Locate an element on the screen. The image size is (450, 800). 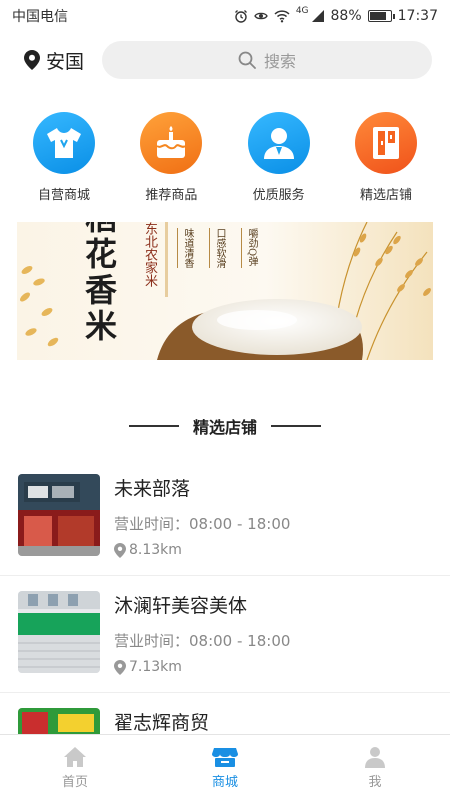
banner-title-char: 花 is located at coordinates (100, 254).